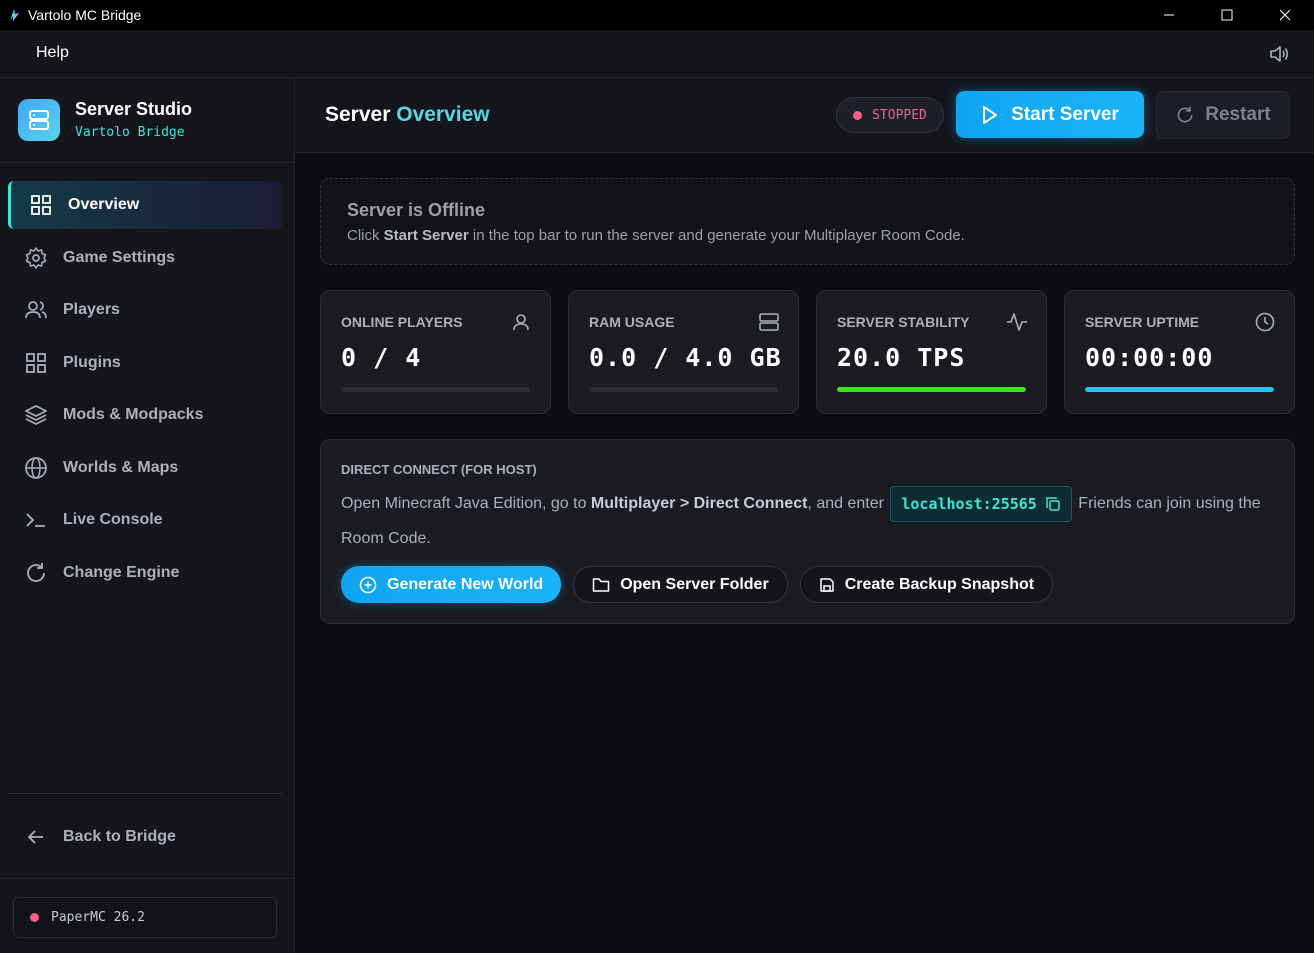 Image resolution: width=1314 pixels, height=953 pixels. Describe the element at coordinates (464, 504) in the screenshot. I see `direct-text-1: Open Minecraft Java Edition, go to` at that location.